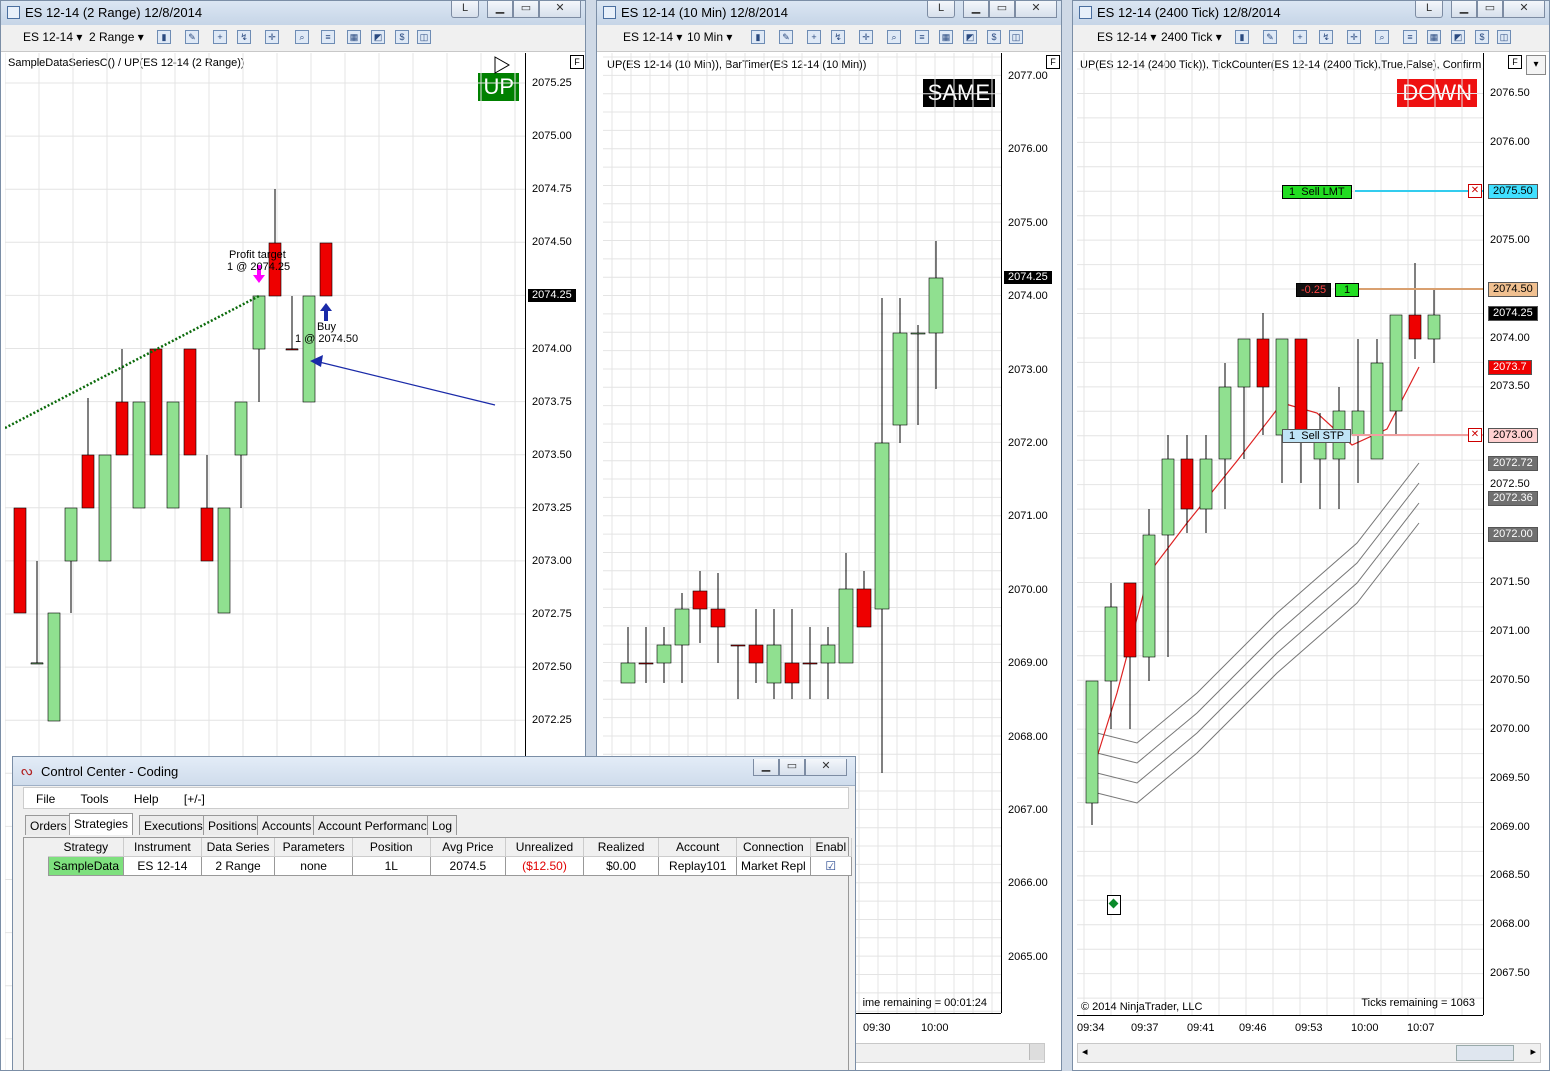 Image resolution: width=1550 pixels, height=1071 pixels. I want to click on cell-parameters: none, so click(313, 866).